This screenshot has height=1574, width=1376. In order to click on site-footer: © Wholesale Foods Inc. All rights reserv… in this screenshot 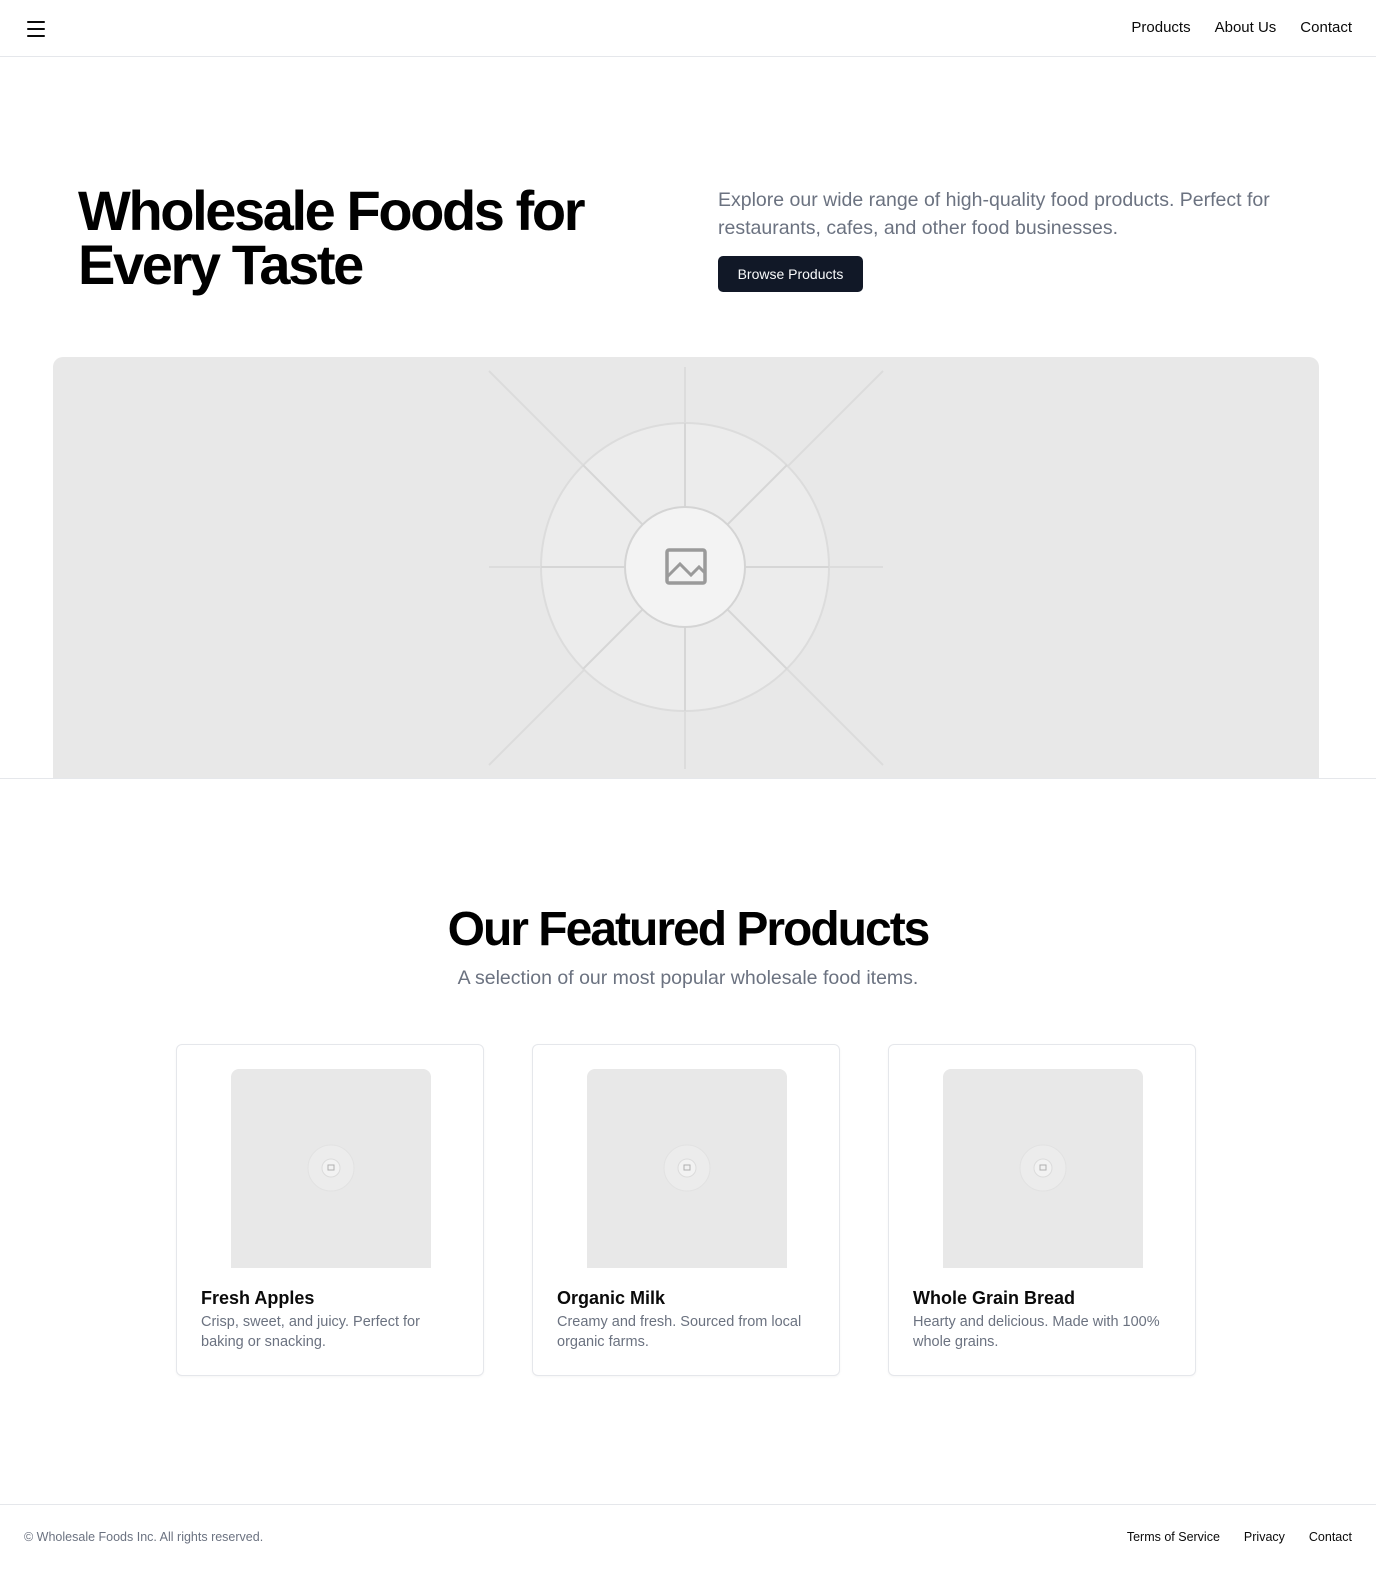, I will do `click(688, 1539)`.